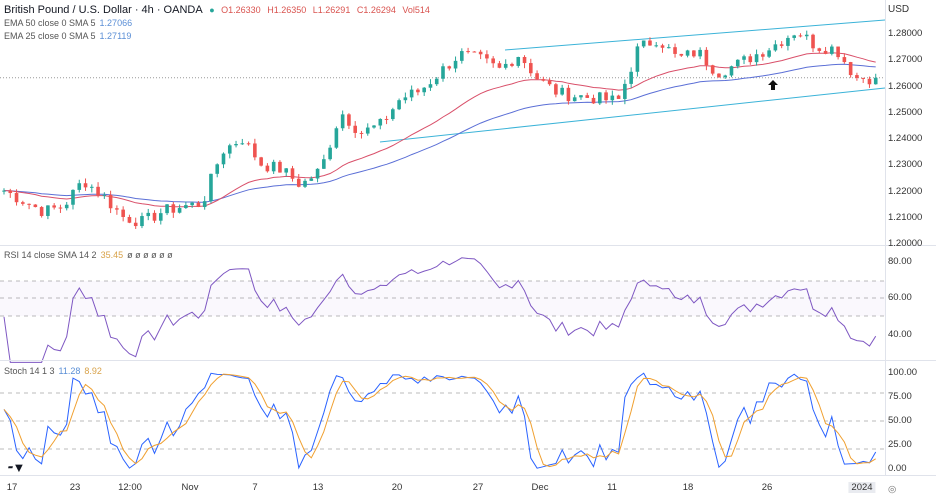  What do you see at coordinates (862, 487) in the screenshot?
I see `time-tick: 2024` at bounding box center [862, 487].